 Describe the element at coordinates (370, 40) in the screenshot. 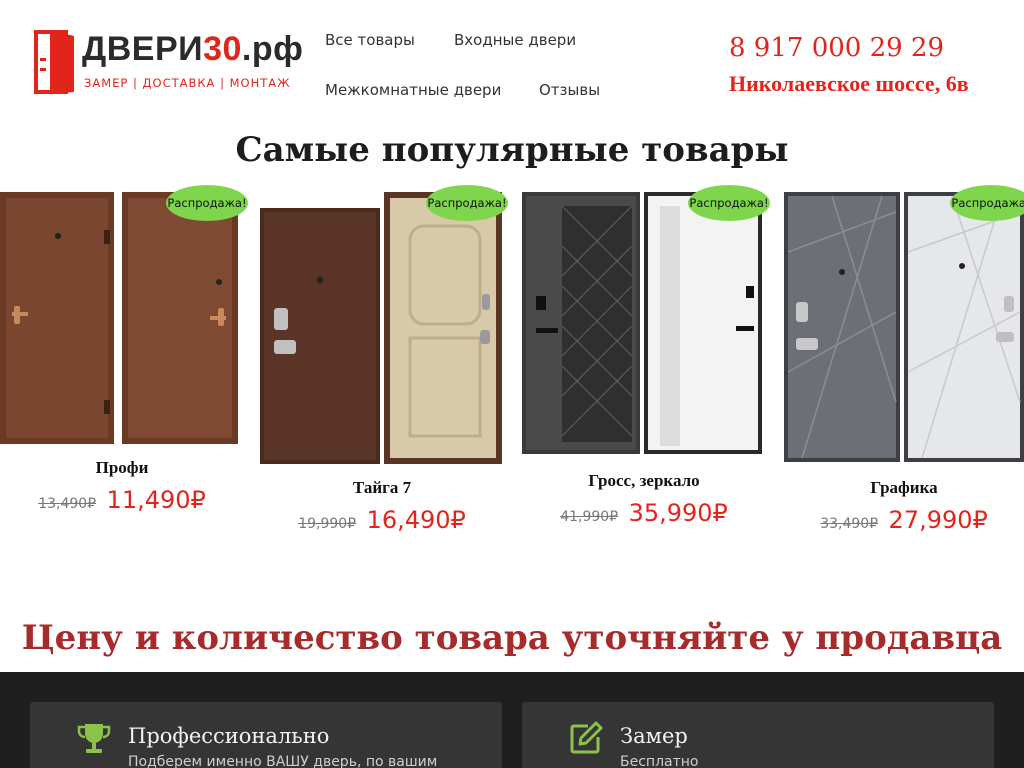

I see `nav-all-products: Все товары` at that location.